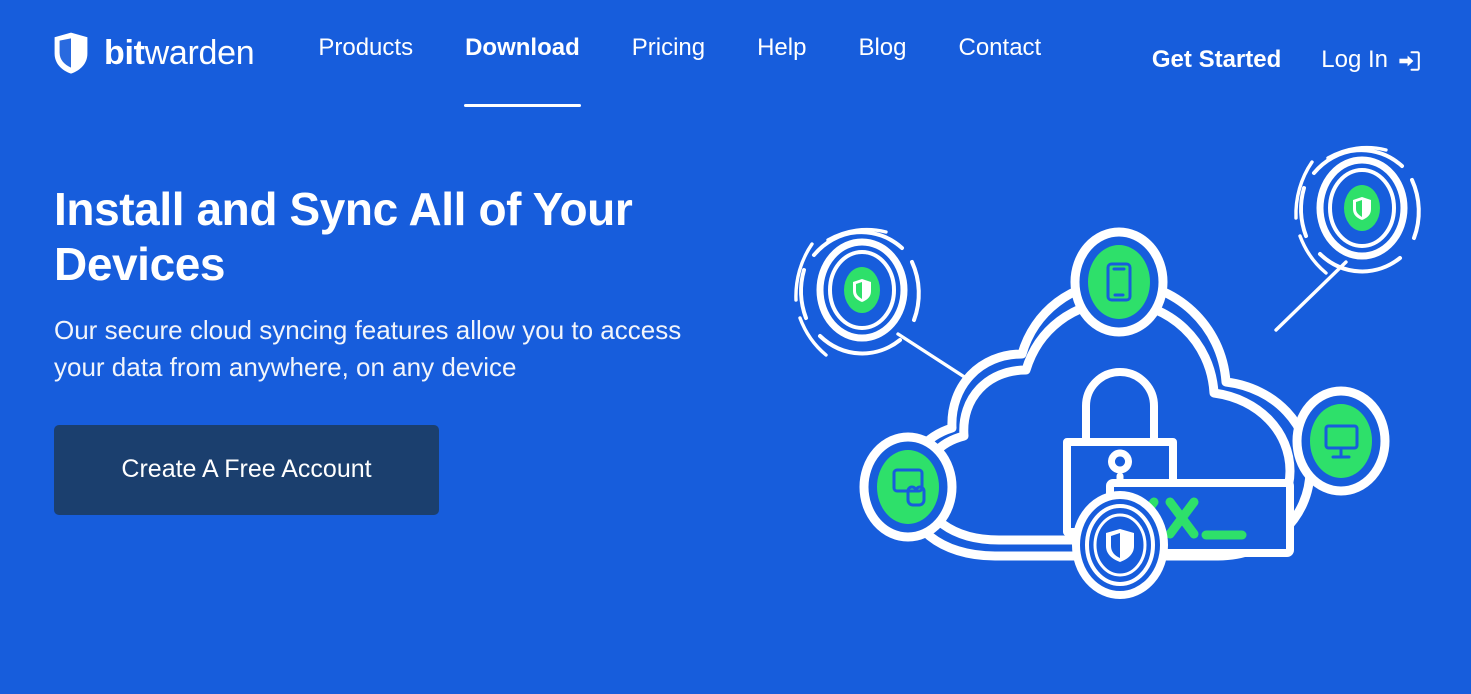  Describe the element at coordinates (1409, 60) in the screenshot. I see `sign-in-arrow-icon` at that location.